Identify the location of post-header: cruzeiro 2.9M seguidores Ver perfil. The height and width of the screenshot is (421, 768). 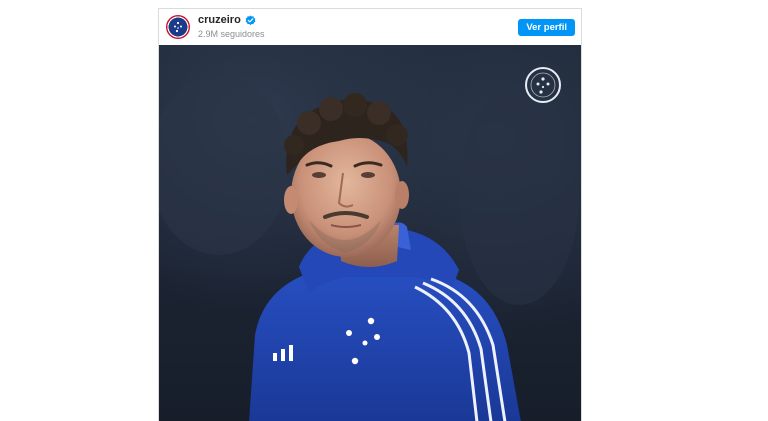
(370, 27).